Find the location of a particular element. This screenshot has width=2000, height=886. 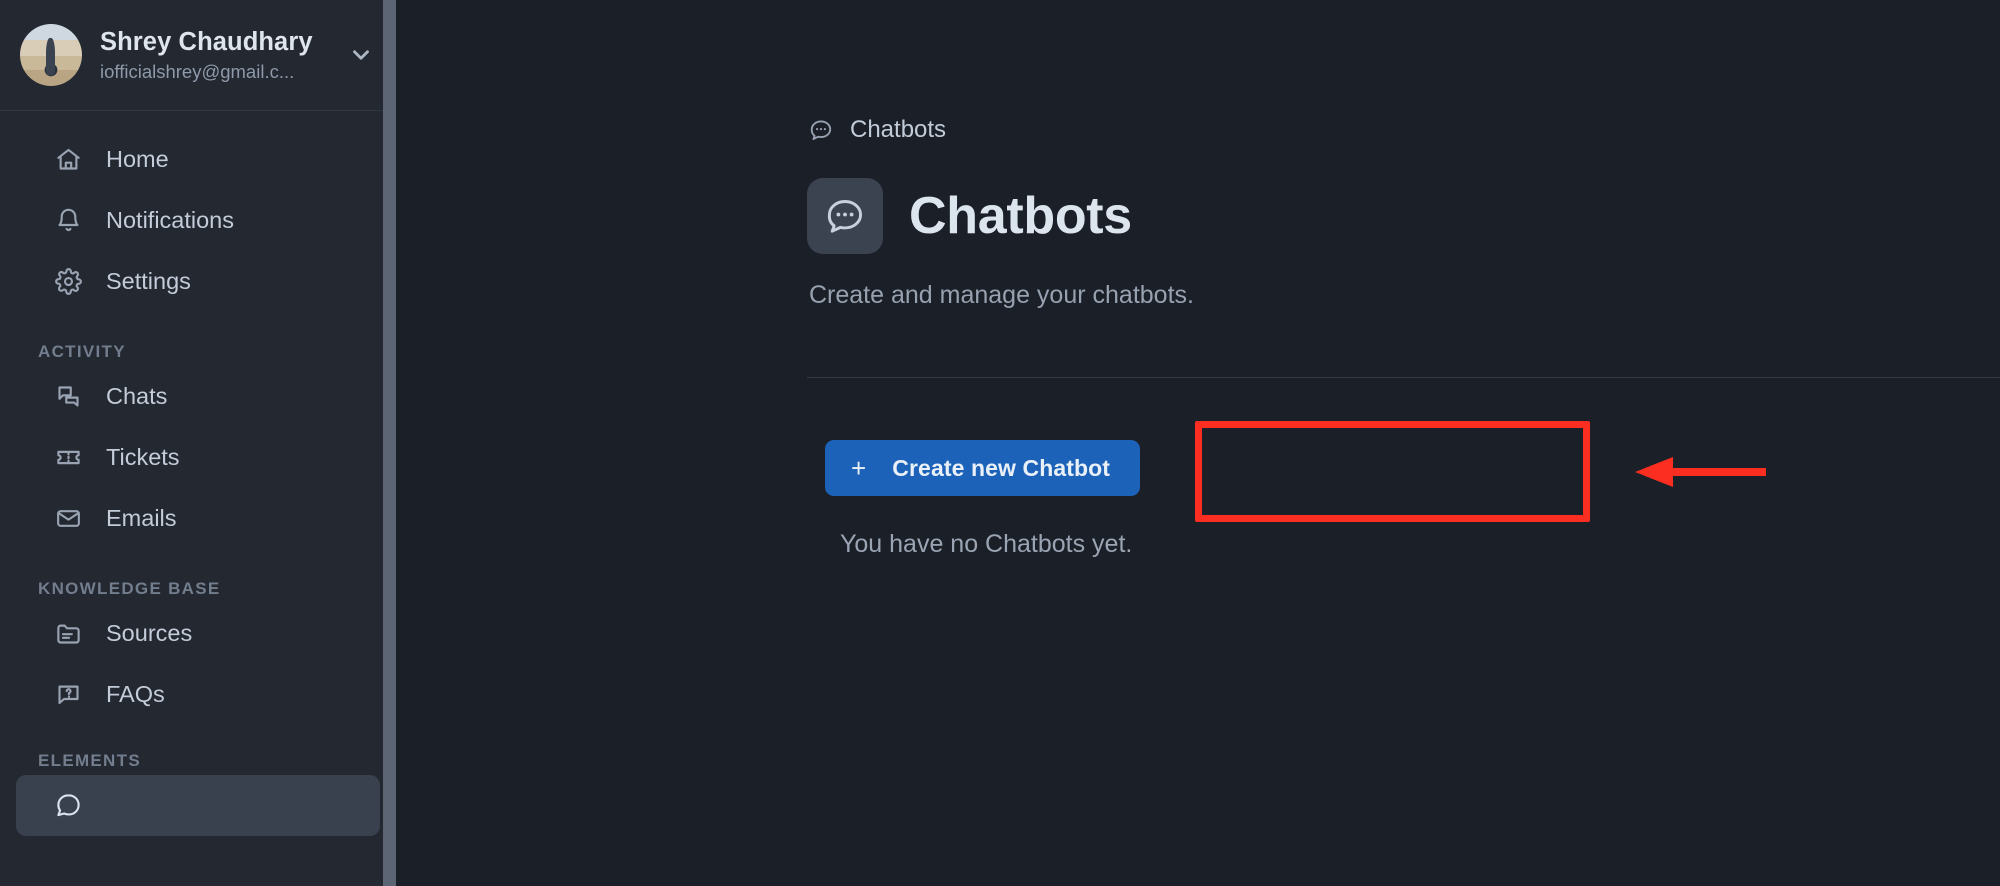

sidebar-item-notifications: Notifications is located at coordinates (198, 220).